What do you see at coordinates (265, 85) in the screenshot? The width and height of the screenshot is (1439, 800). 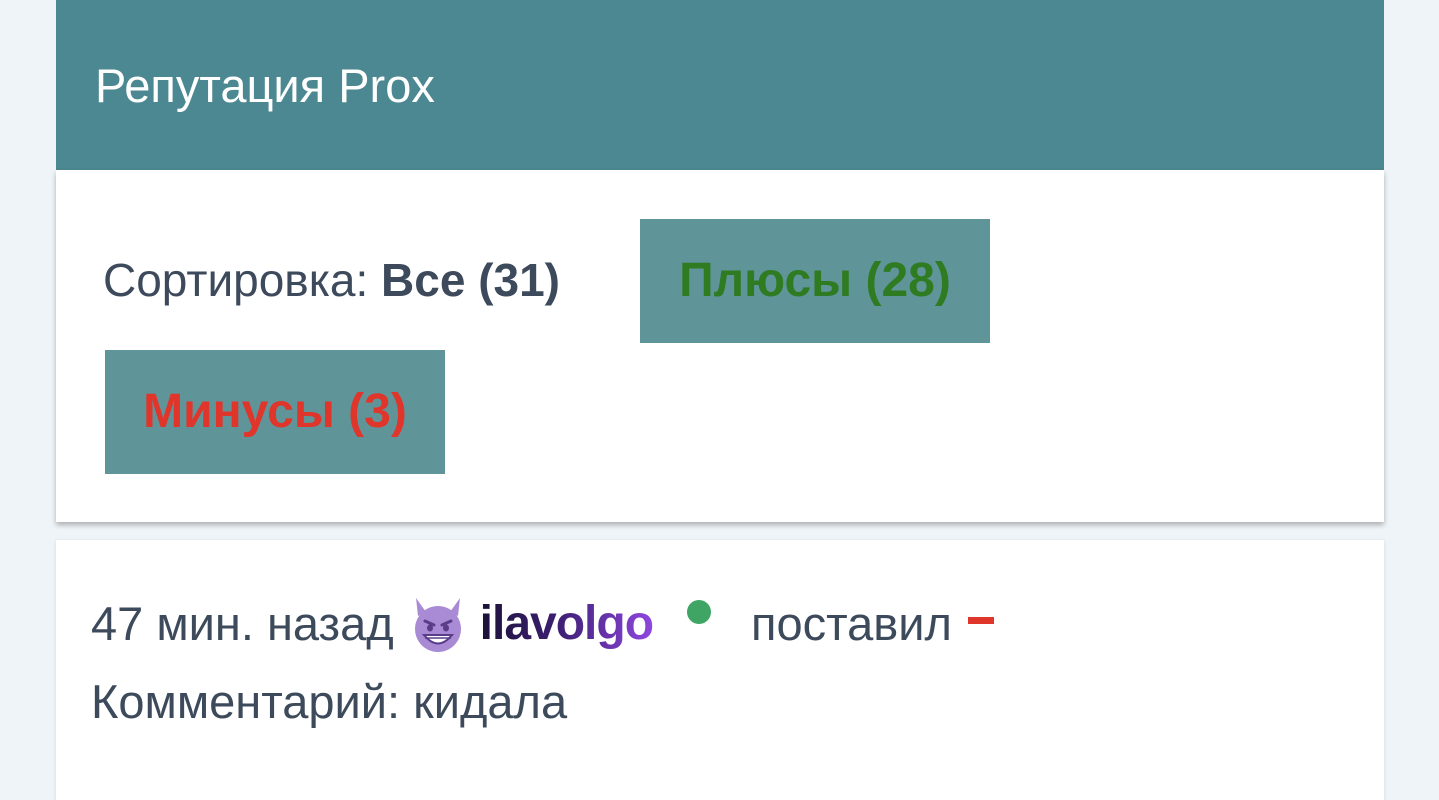 I see `page-title: Репутация Prox` at bounding box center [265, 85].